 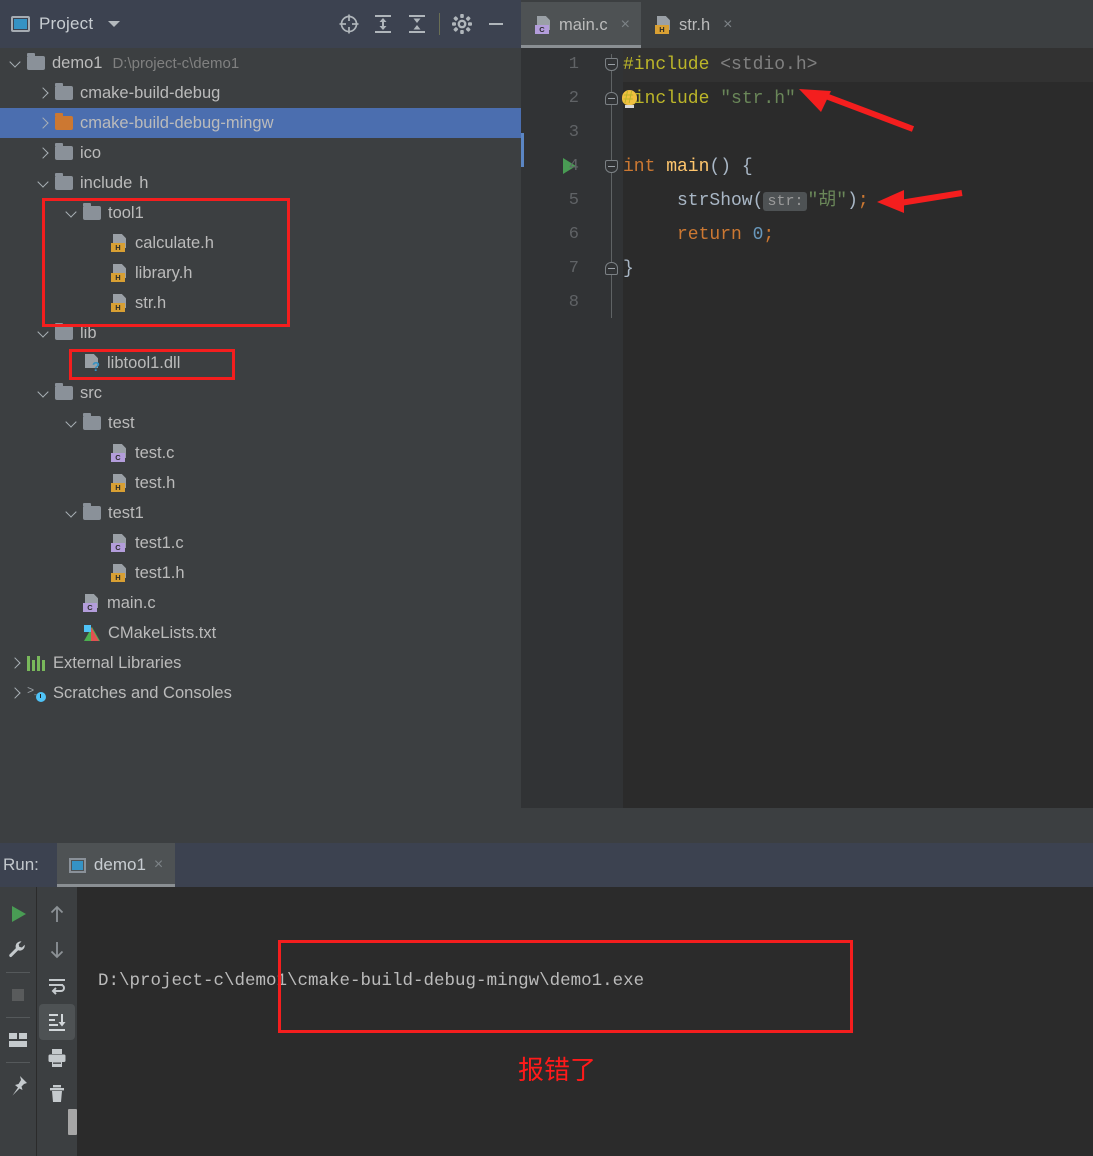 I want to click on arrow-down-icon, so click(x=57, y=950).